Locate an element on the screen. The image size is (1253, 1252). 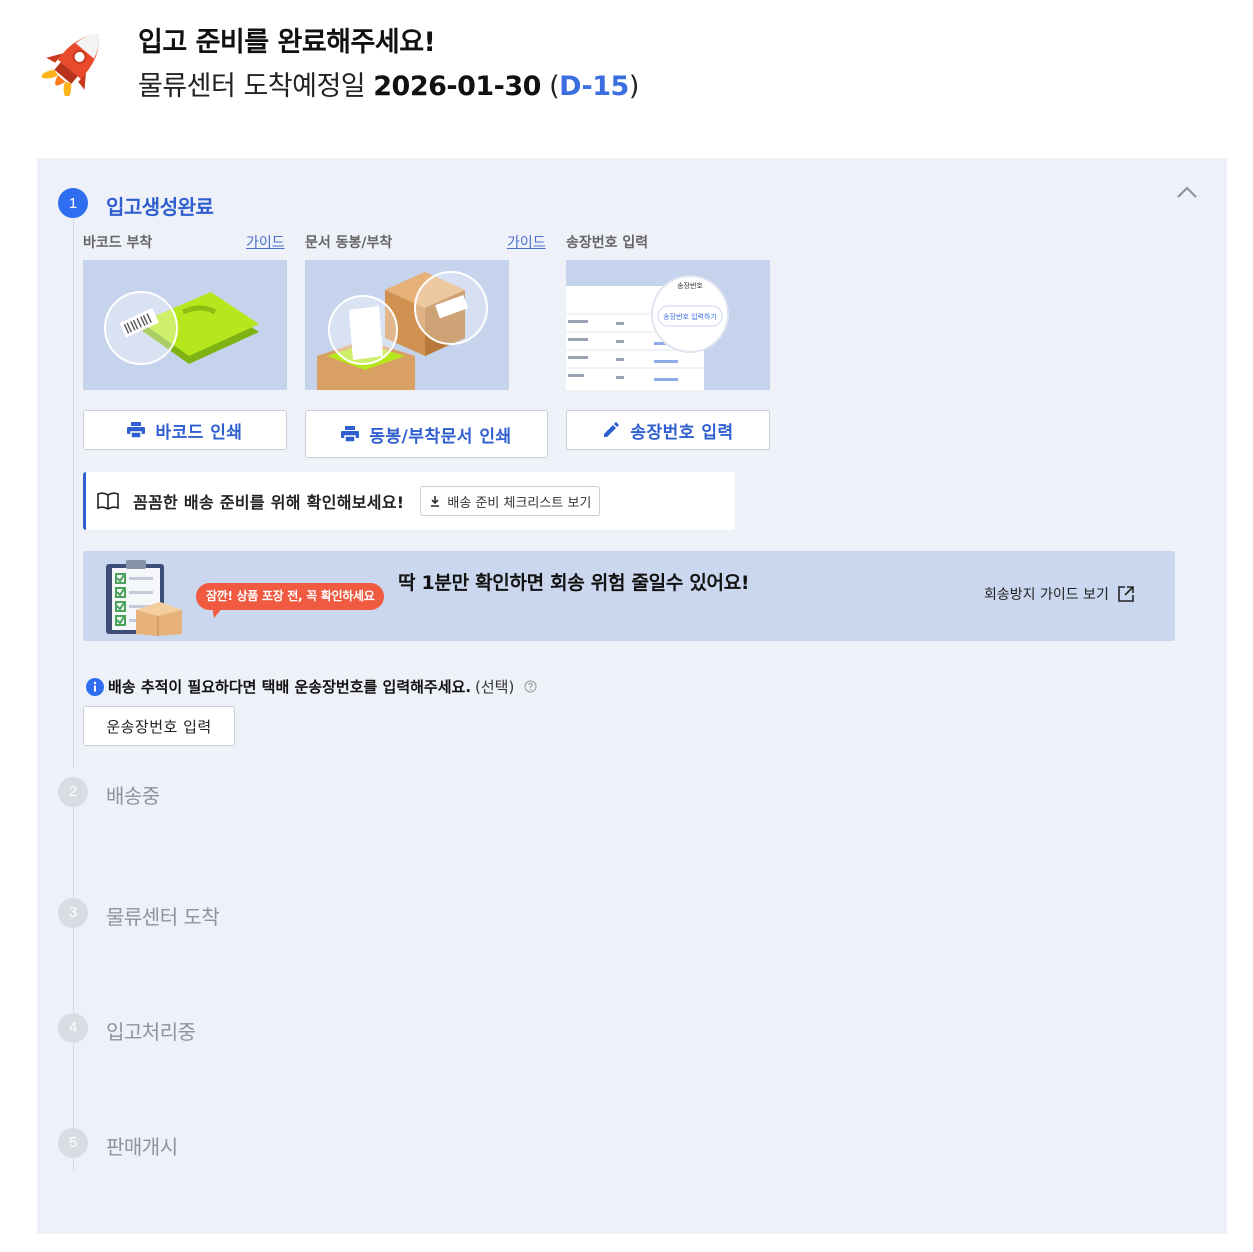
external-link-icon is located at coordinates (1126, 594).